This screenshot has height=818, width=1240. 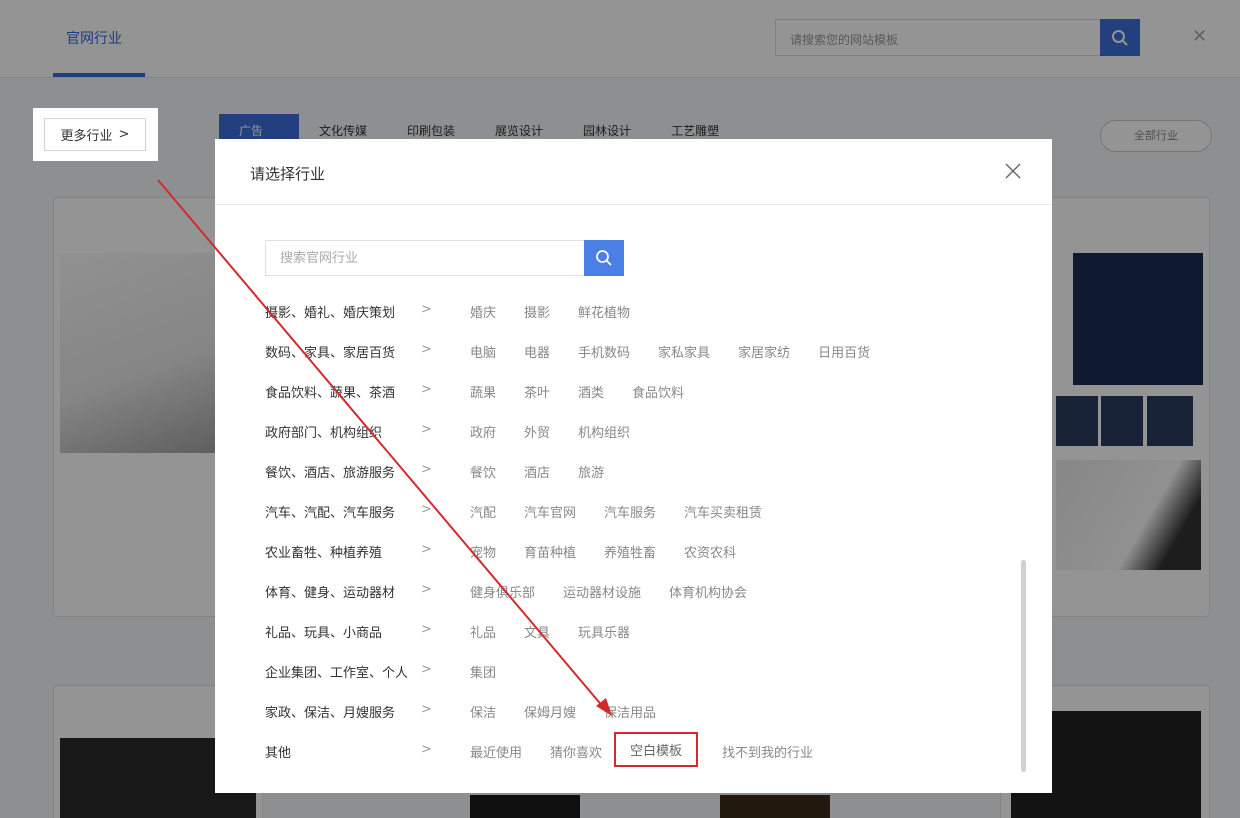 I want to click on industry-tag: 健身俱乐部, so click(x=502, y=591).